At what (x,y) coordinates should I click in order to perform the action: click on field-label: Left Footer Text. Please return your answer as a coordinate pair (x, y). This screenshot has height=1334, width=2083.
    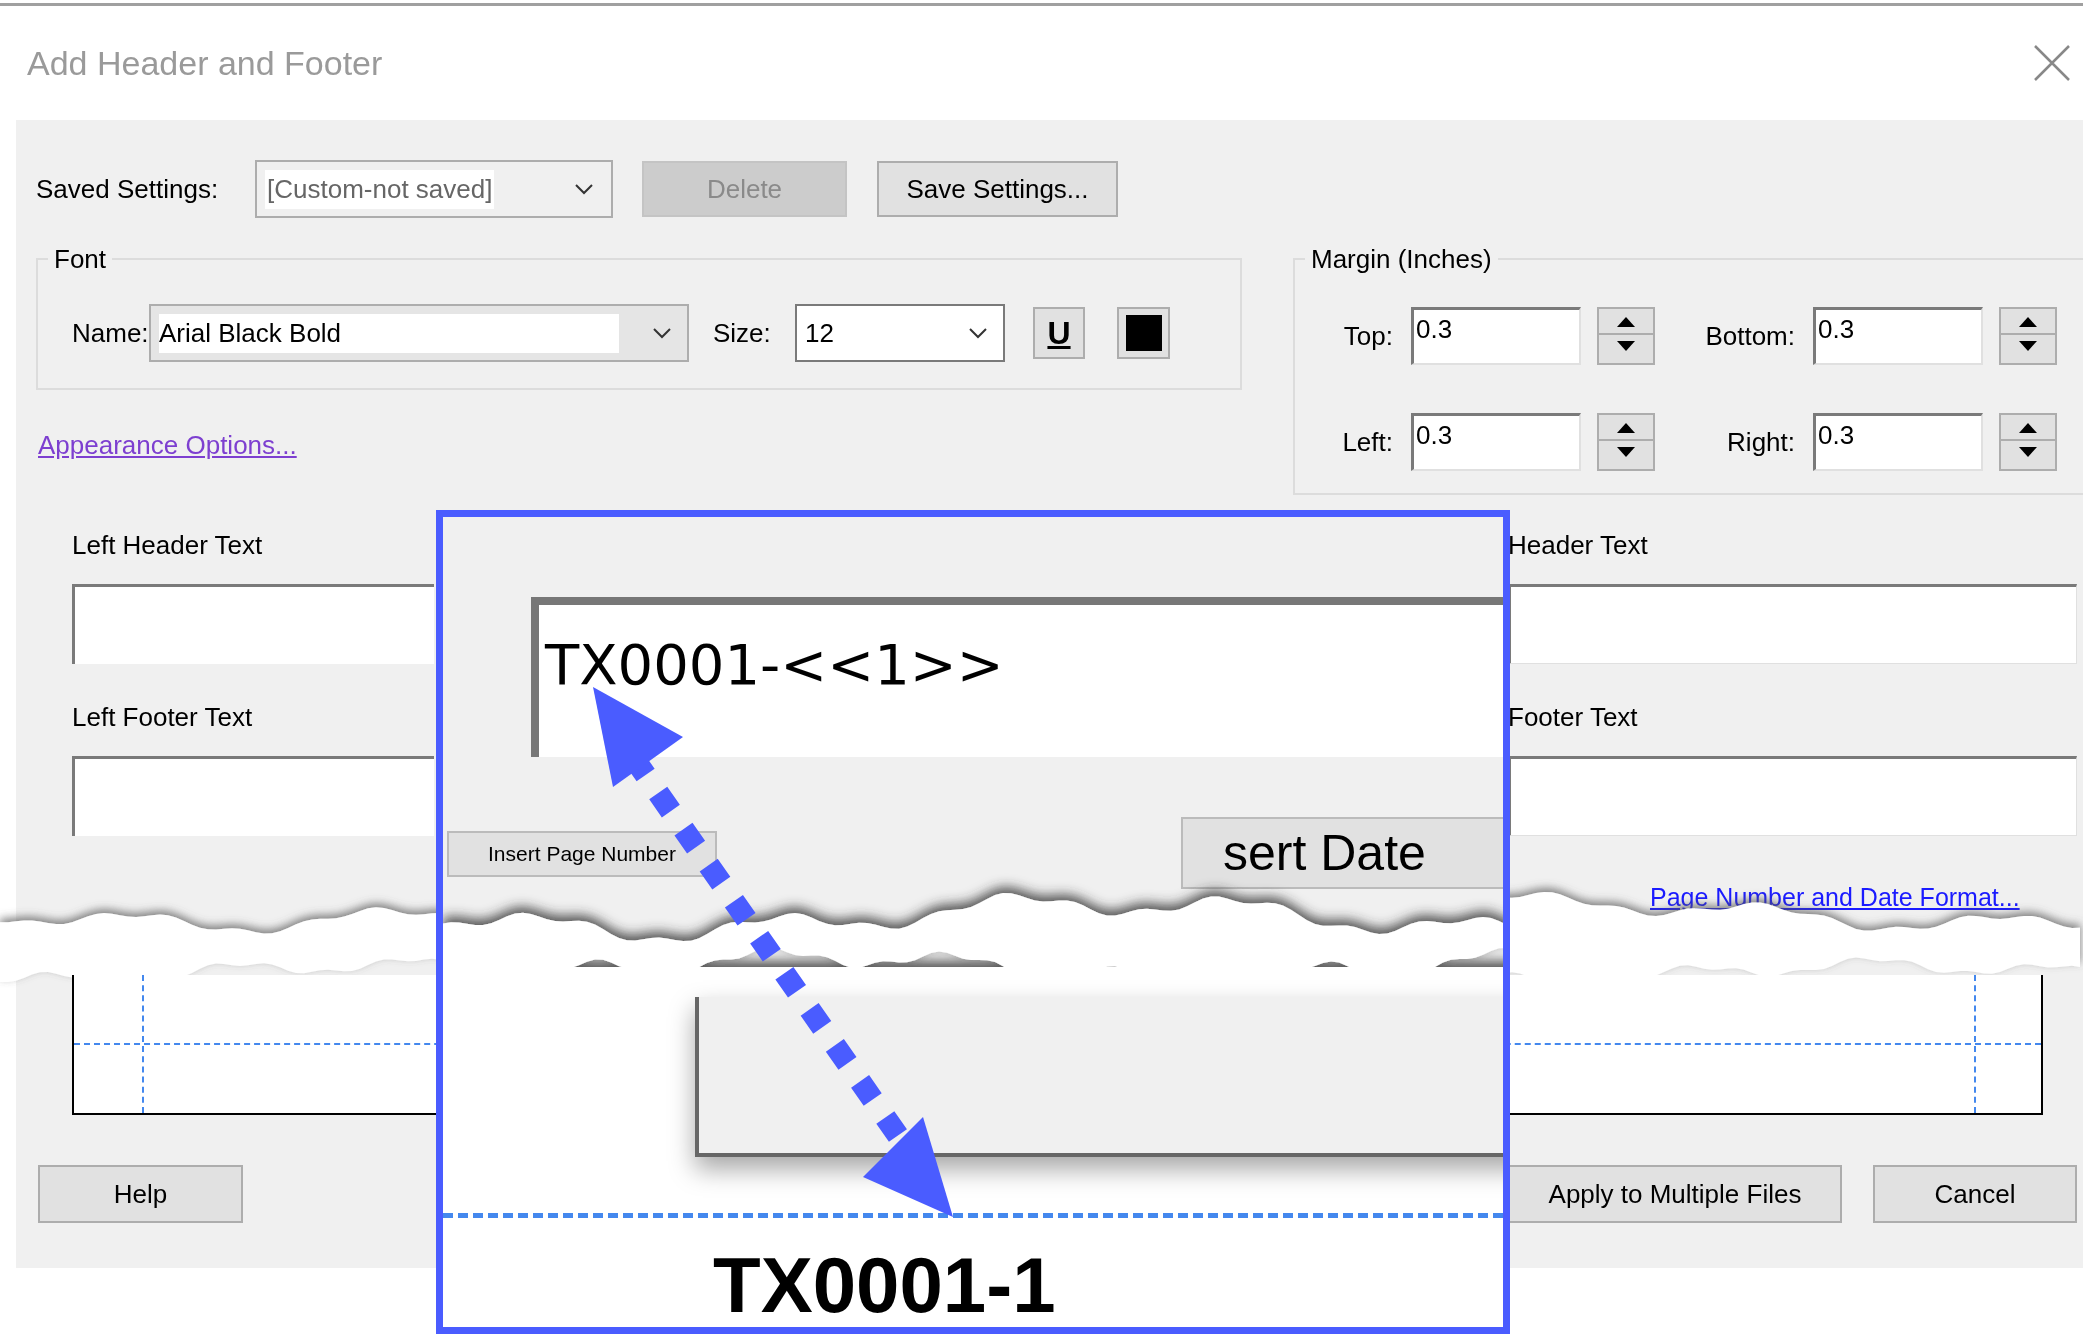
    Looking at the image, I should click on (163, 717).